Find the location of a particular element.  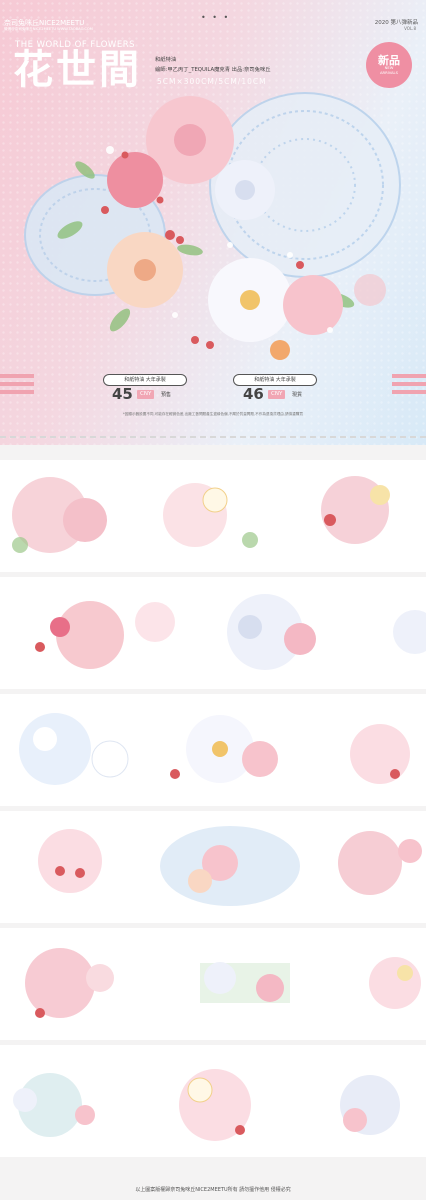

decor-stripes-left is located at coordinates (17, 386).